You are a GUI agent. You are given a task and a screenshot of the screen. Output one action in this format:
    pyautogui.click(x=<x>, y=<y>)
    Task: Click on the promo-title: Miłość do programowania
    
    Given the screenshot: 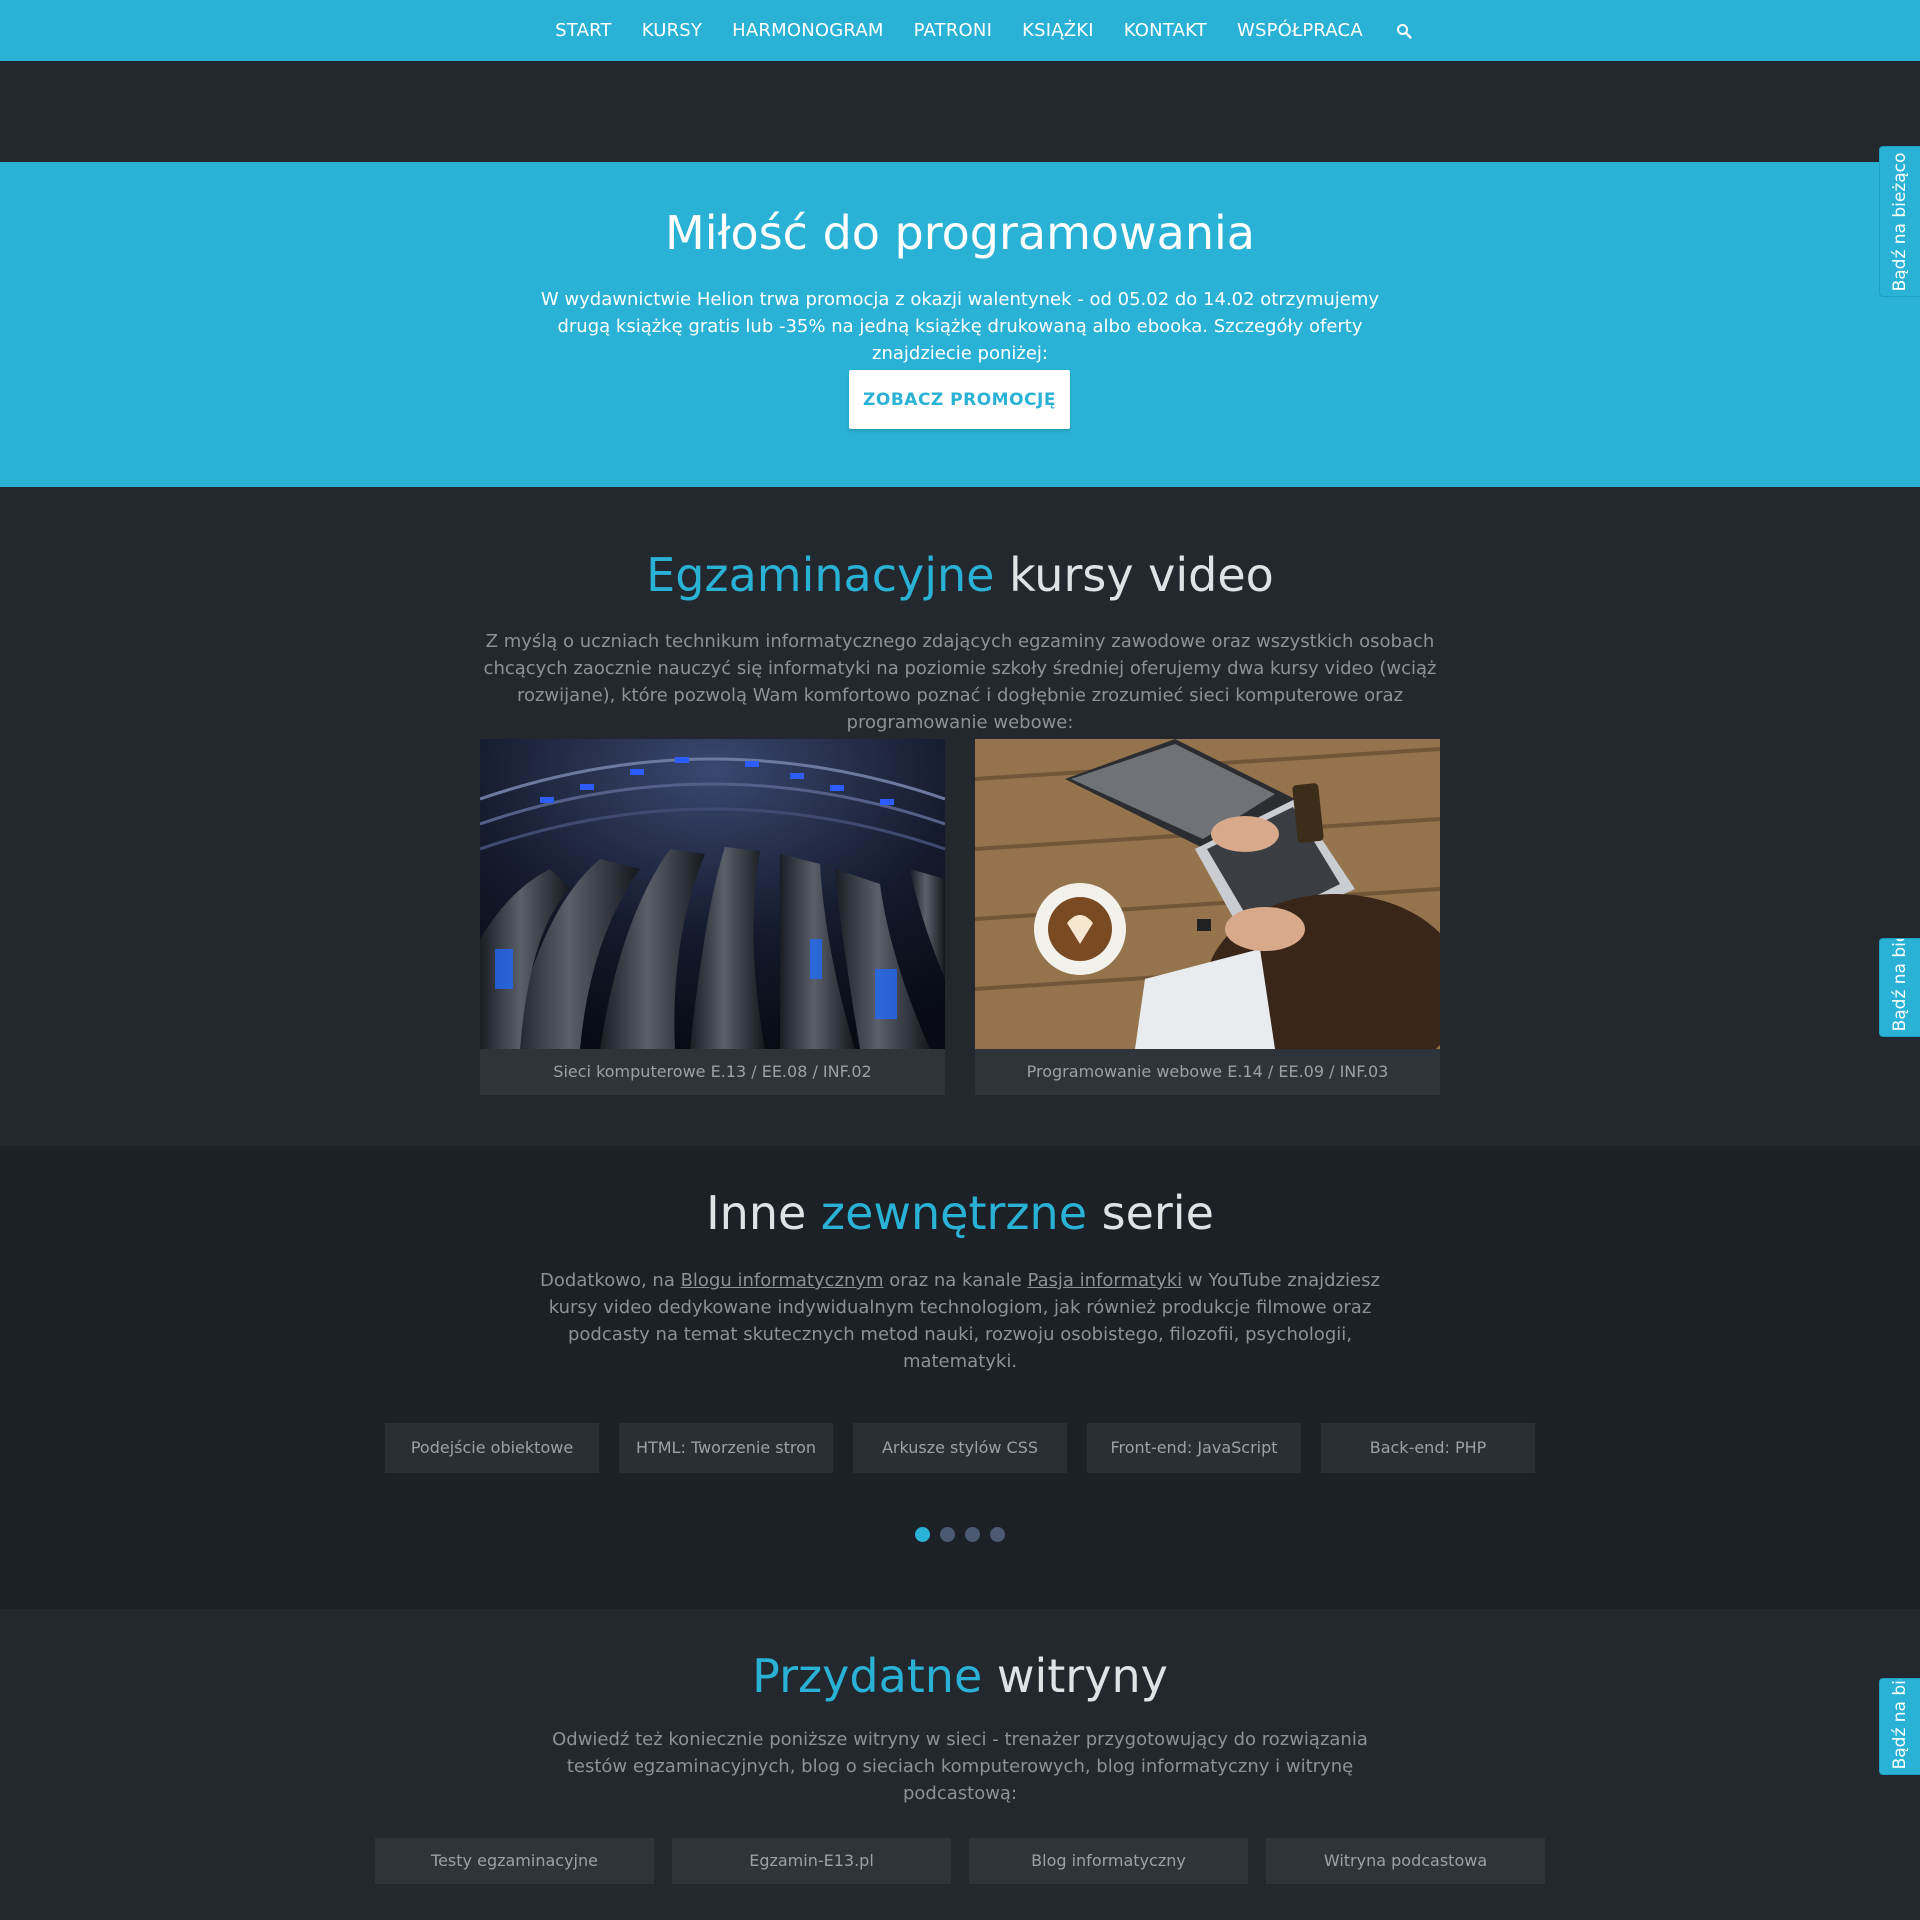 What is the action you would take?
    pyautogui.click(x=960, y=233)
    